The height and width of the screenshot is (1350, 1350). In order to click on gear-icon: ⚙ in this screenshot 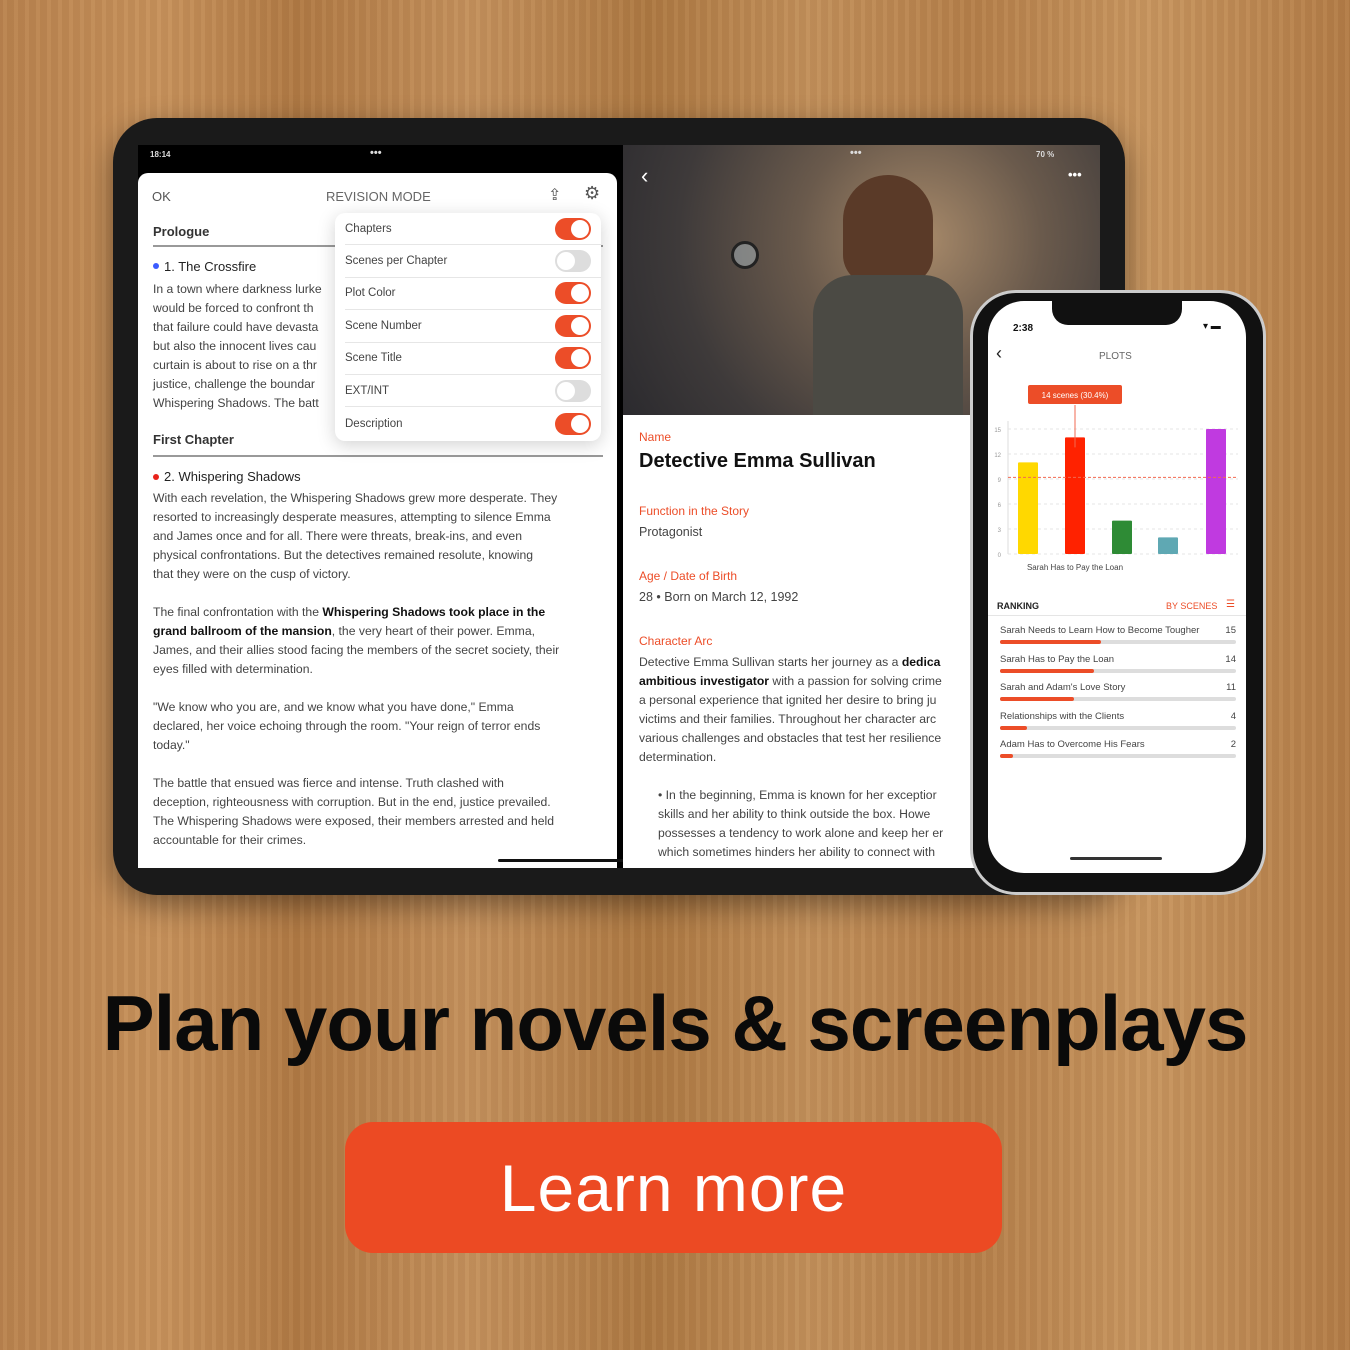, I will do `click(592, 193)`.